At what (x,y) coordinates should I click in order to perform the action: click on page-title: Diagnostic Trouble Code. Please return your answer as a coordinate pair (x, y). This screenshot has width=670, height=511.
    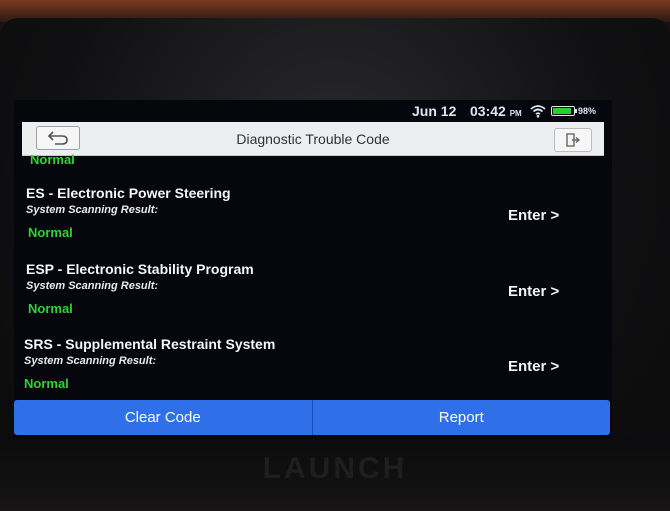
    Looking at the image, I should click on (313, 139).